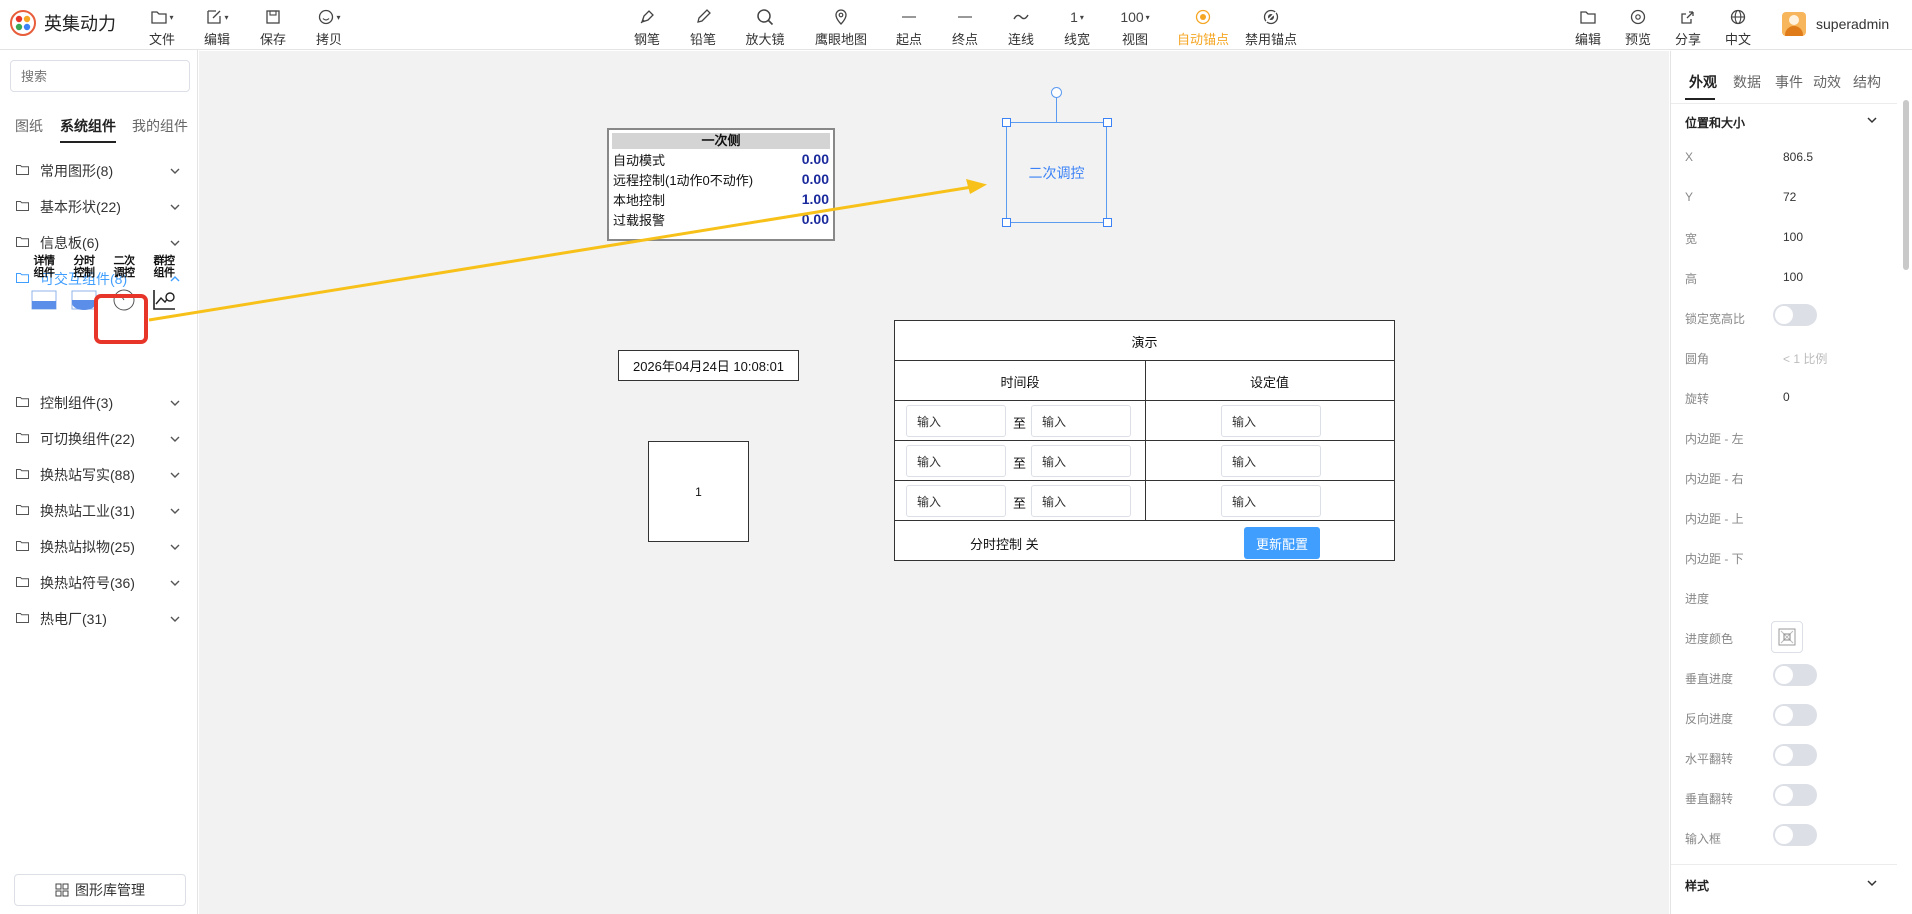  What do you see at coordinates (217, 27) in the screenshot?
I see `edit-menu-button: ▾ 编辑` at bounding box center [217, 27].